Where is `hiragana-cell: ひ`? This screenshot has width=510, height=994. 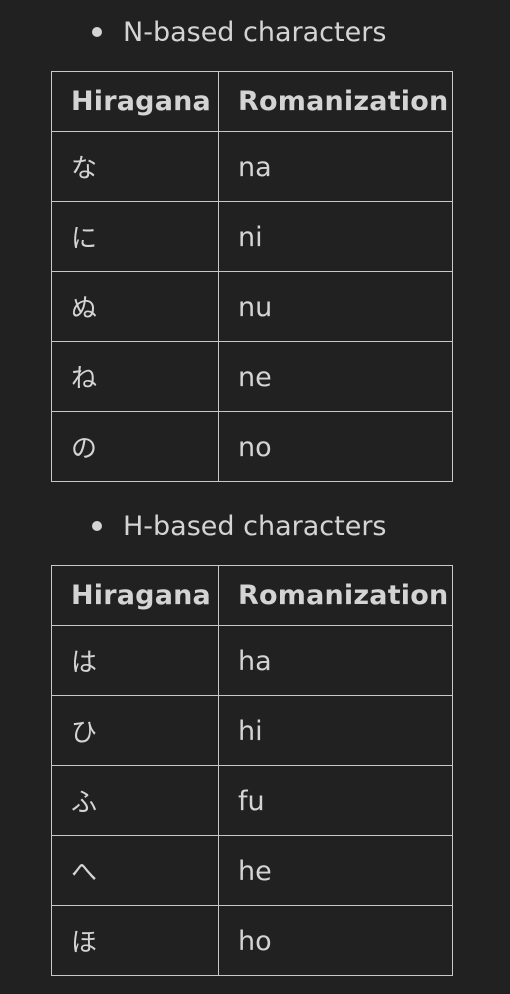 hiragana-cell: ひ is located at coordinates (135, 730).